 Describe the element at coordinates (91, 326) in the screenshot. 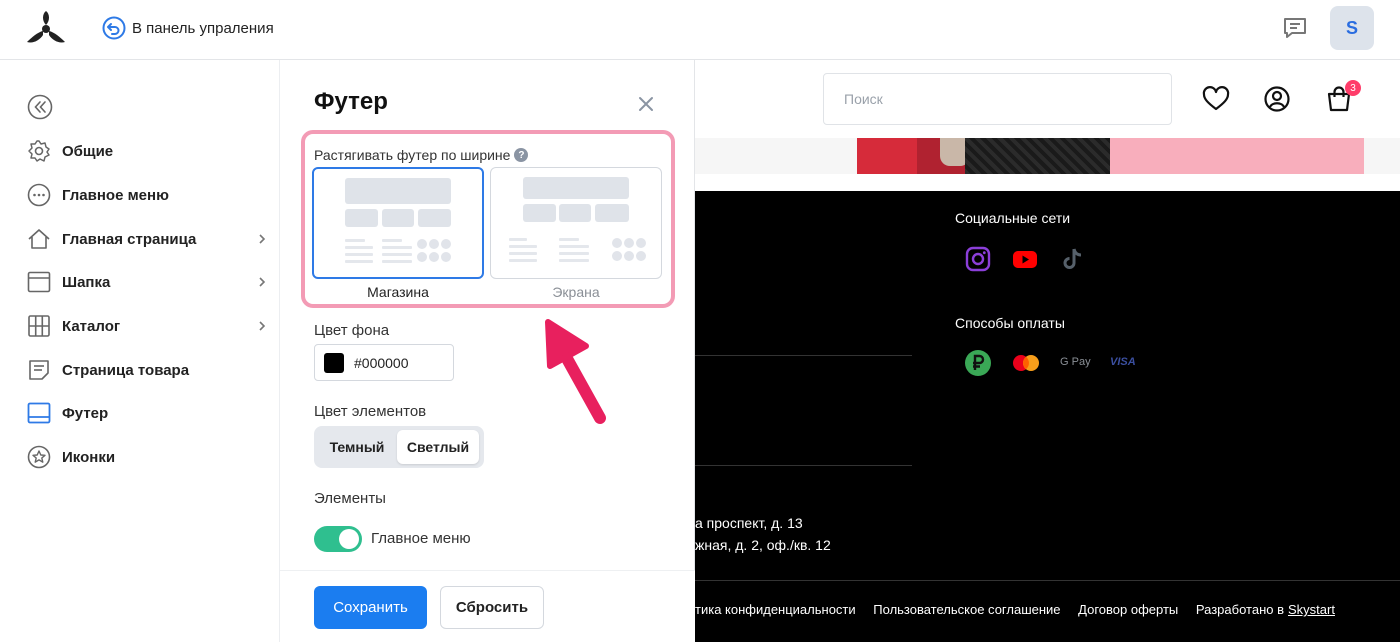

I see `sidebar-item-label: Каталог` at that location.